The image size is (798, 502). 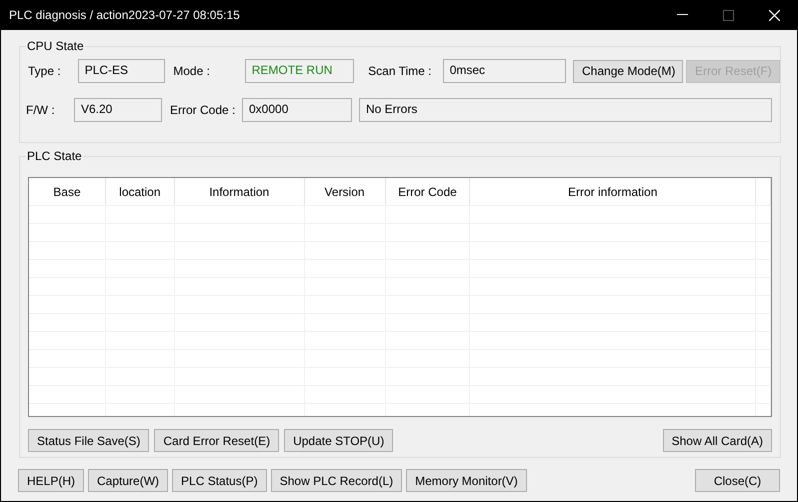 What do you see at coordinates (682, 15) in the screenshot?
I see `minimize-icon` at bounding box center [682, 15].